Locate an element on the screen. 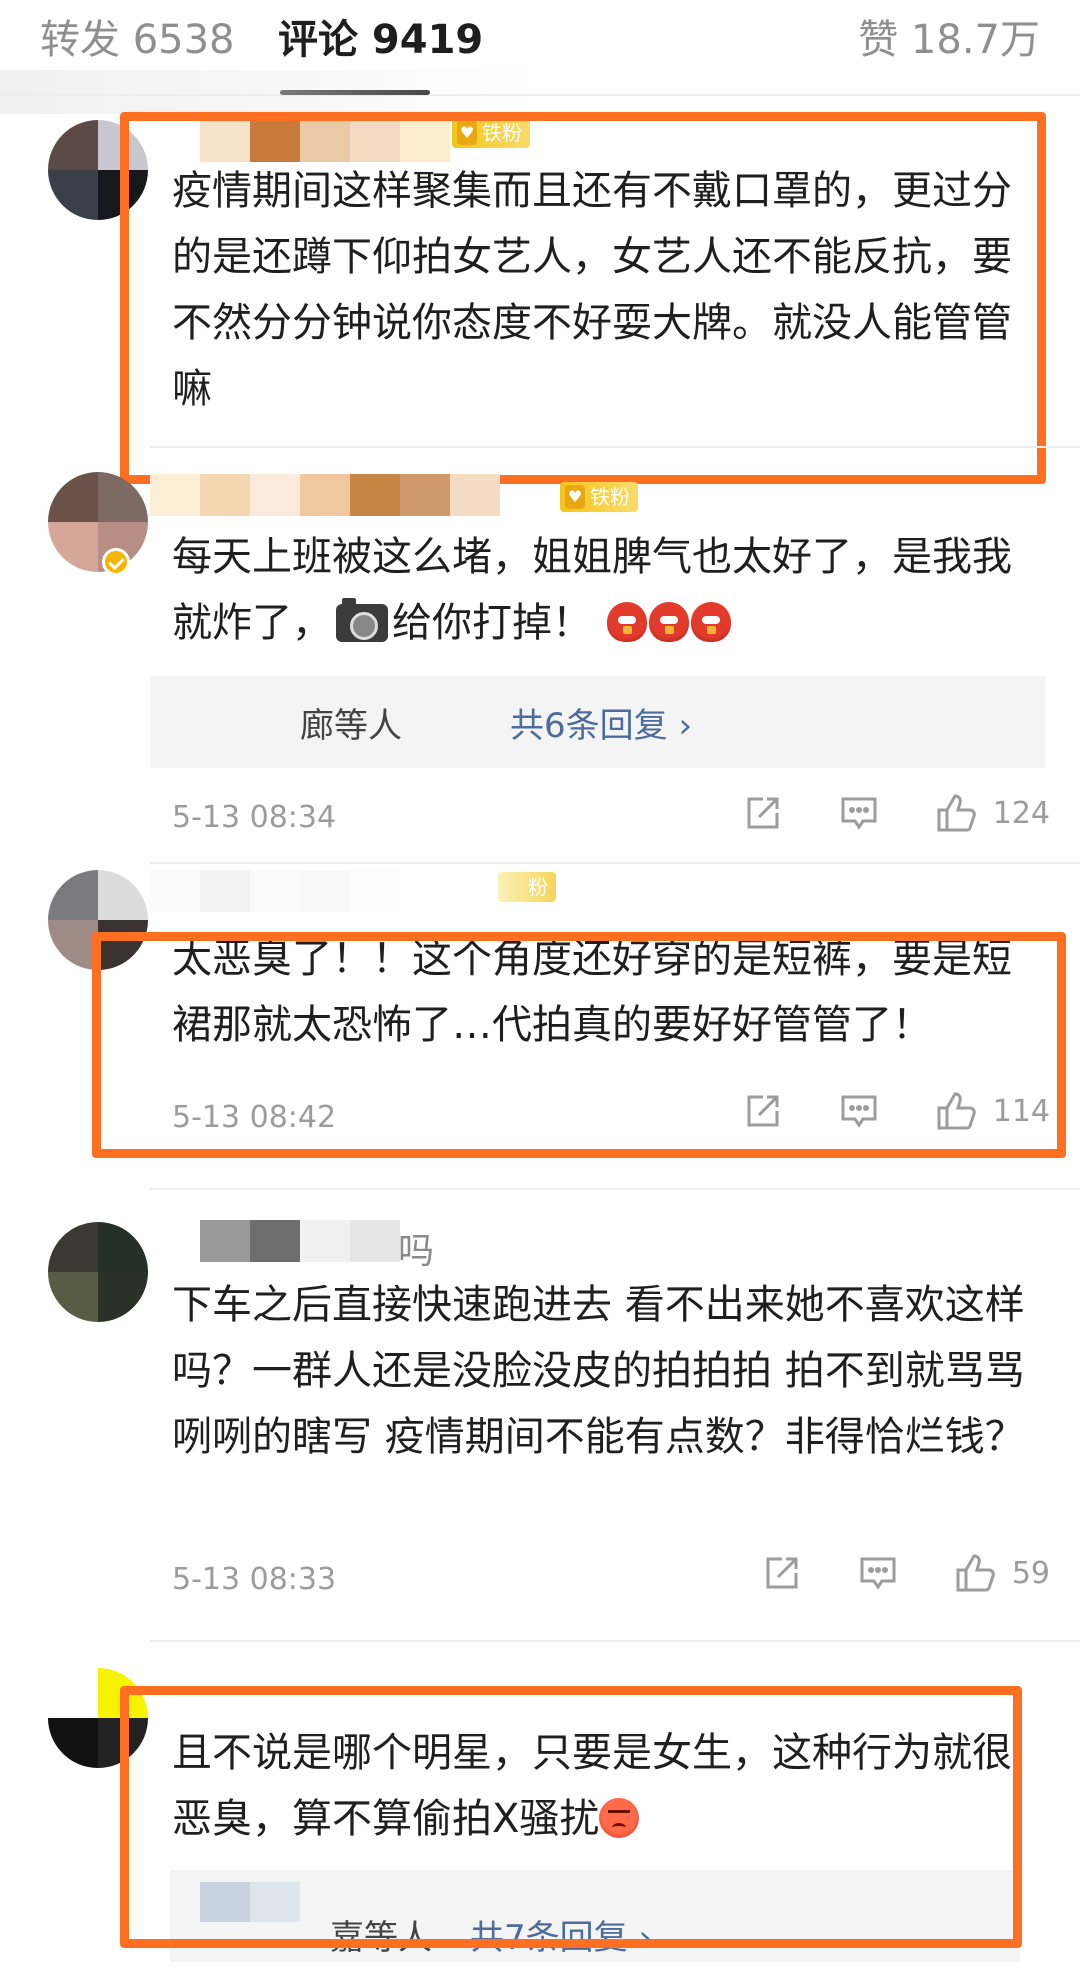 This screenshot has height=1972, width=1080. view-replies-link: 共6条回复 › is located at coordinates (601, 722).